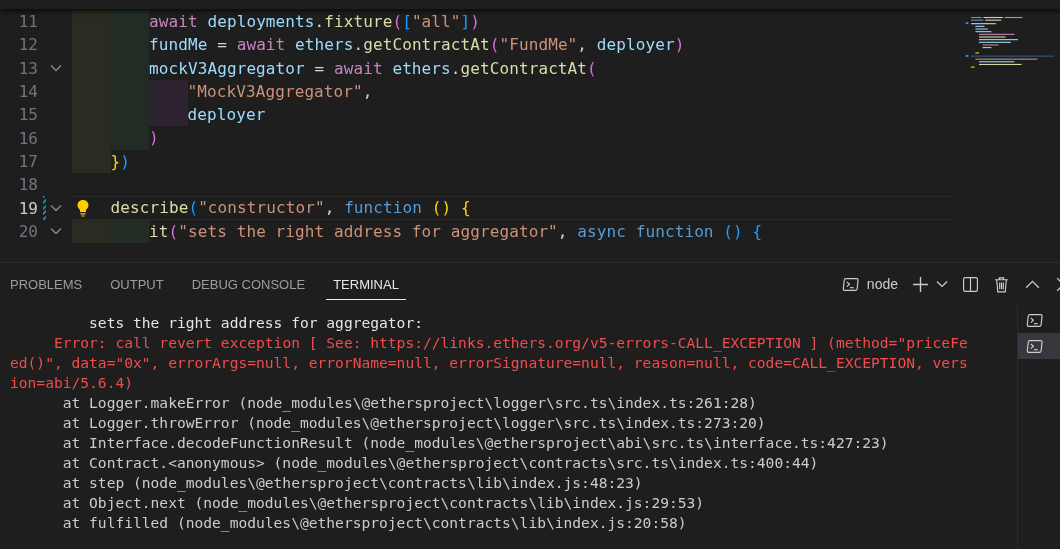 The image size is (1060, 549). I want to click on terminal-list-item, so click(1039, 346).